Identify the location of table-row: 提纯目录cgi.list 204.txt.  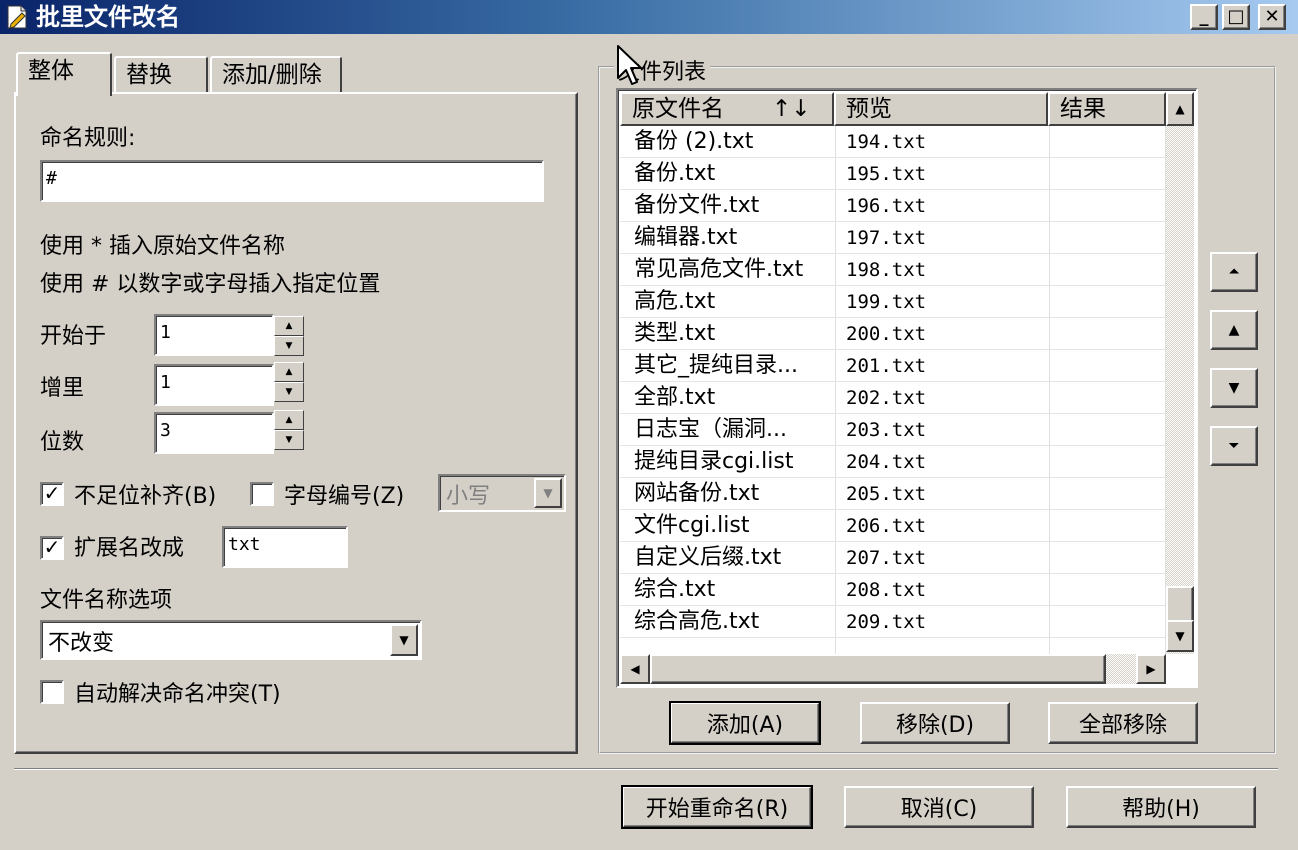
(893, 462).